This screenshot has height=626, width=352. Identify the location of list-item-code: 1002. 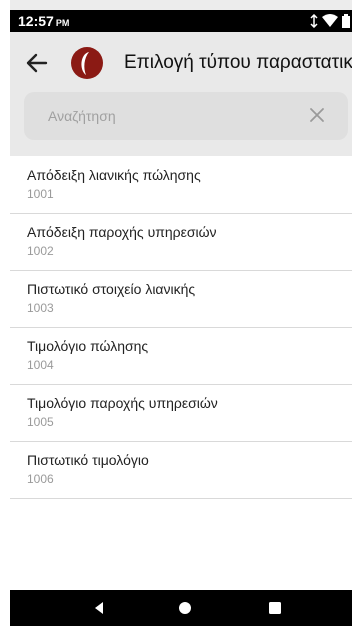
(40, 251).